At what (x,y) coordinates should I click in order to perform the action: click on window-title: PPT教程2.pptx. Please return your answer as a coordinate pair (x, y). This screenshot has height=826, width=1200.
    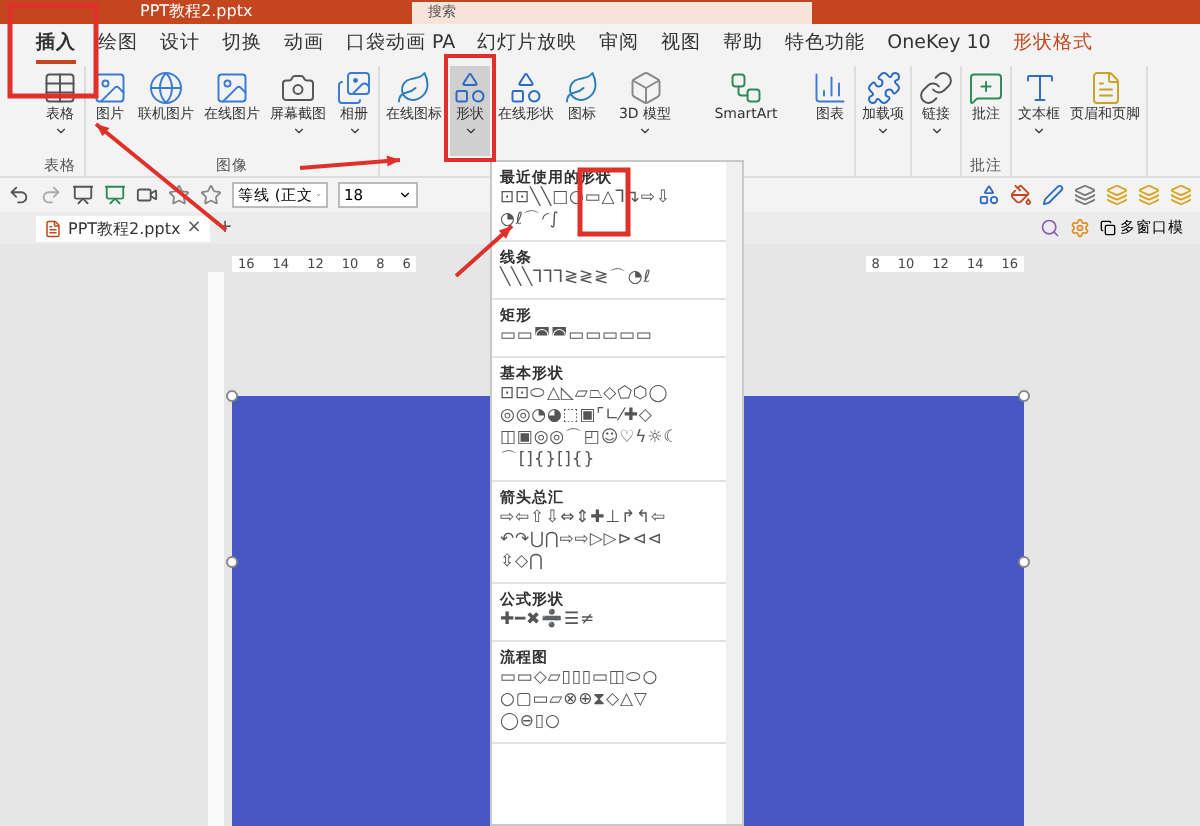
    Looking at the image, I should click on (196, 12).